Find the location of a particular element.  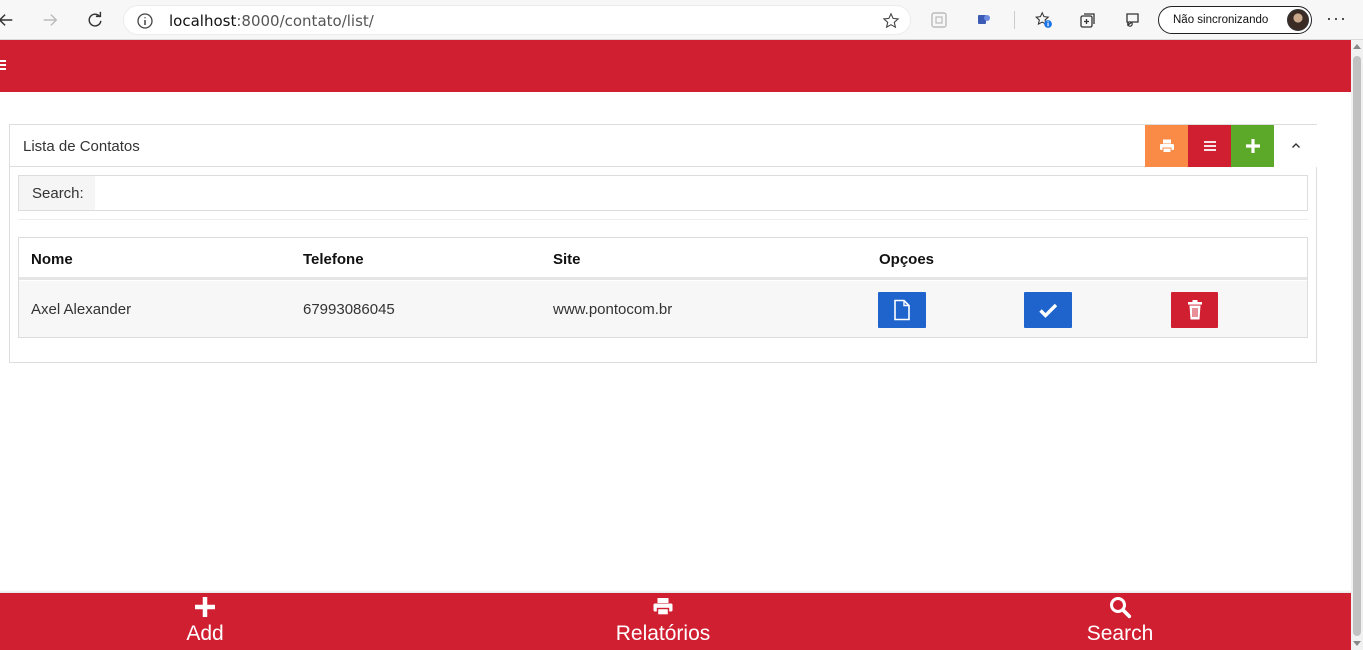

search-label: Search: is located at coordinates (57, 193).